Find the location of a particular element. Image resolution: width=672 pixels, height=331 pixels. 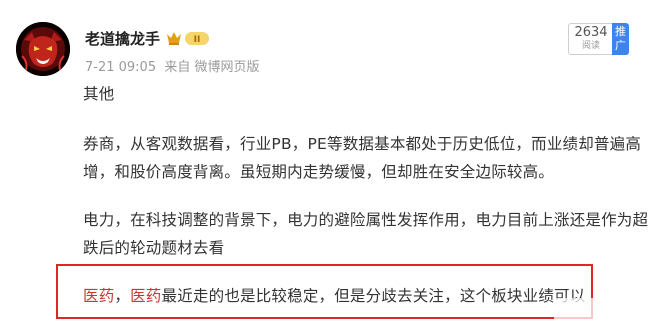

post-paragraph-1: 其他 is located at coordinates (99, 94).